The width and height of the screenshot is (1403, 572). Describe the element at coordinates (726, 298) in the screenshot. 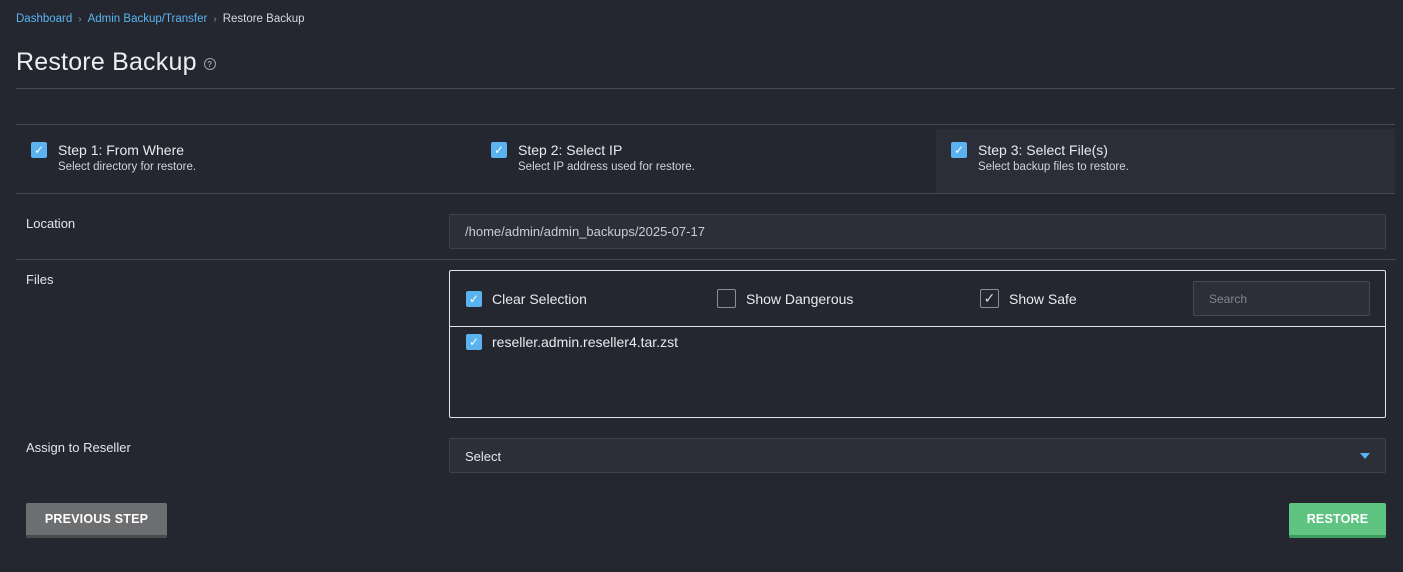

I see `show-dangerous-checkbox` at that location.